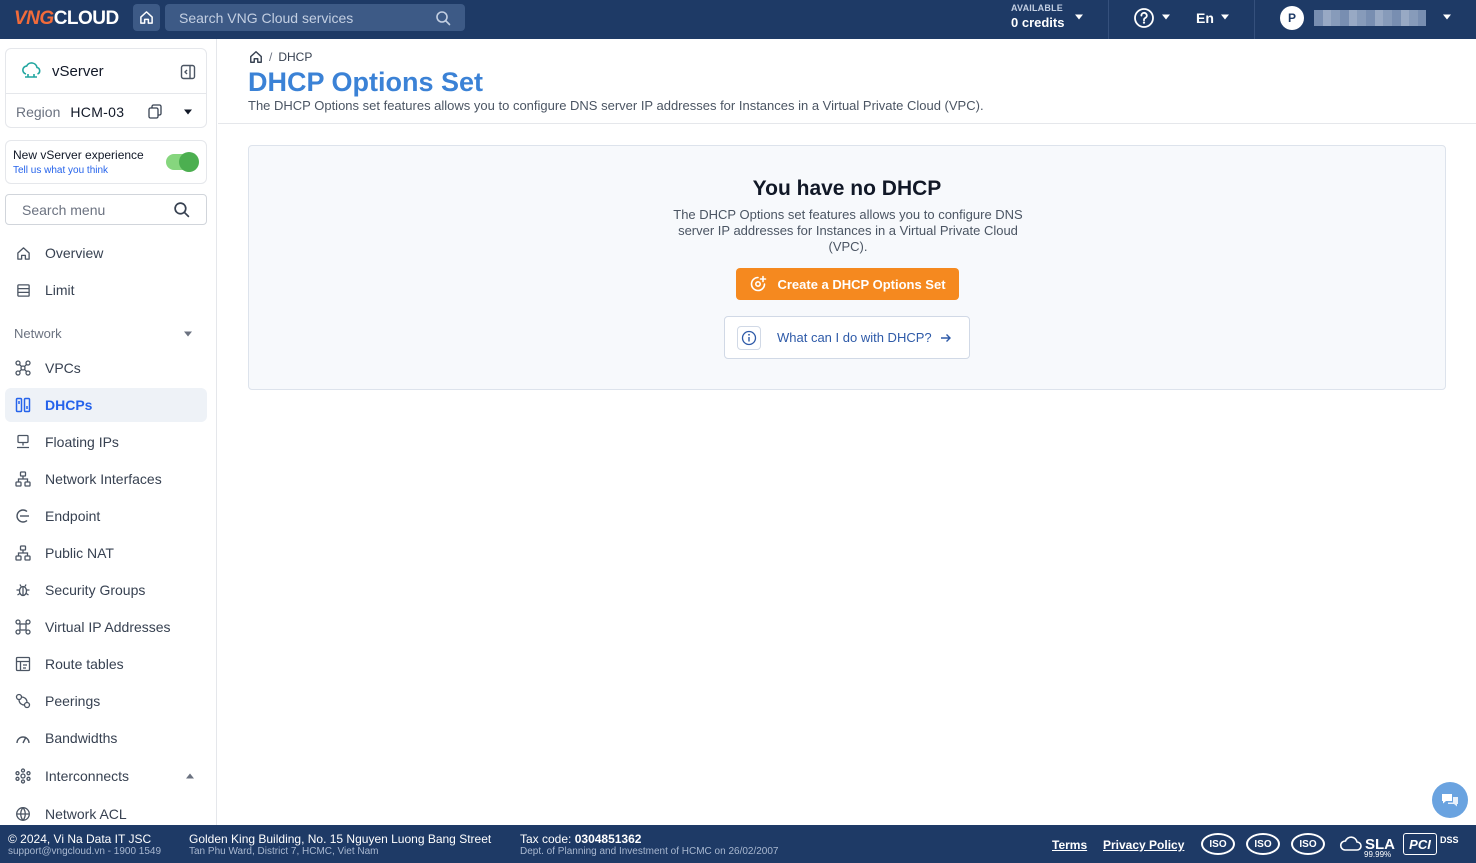 This screenshot has width=1476, height=863. What do you see at coordinates (106, 442) in the screenshot?
I see `sidebar-item-floating-ips: Floating IPs` at bounding box center [106, 442].